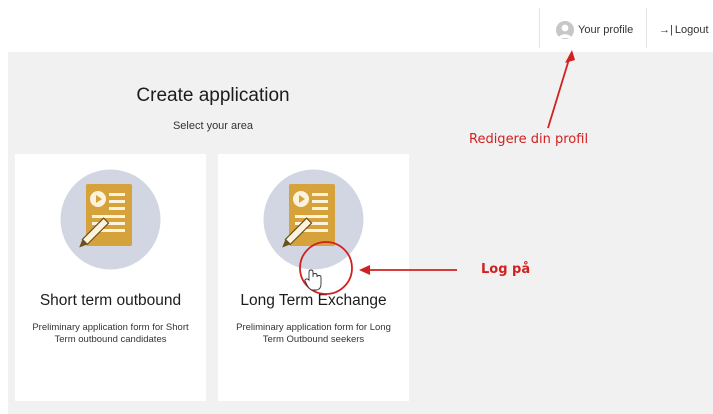  Describe the element at coordinates (666, 30) in the screenshot. I see `logout-icon: →|` at that location.